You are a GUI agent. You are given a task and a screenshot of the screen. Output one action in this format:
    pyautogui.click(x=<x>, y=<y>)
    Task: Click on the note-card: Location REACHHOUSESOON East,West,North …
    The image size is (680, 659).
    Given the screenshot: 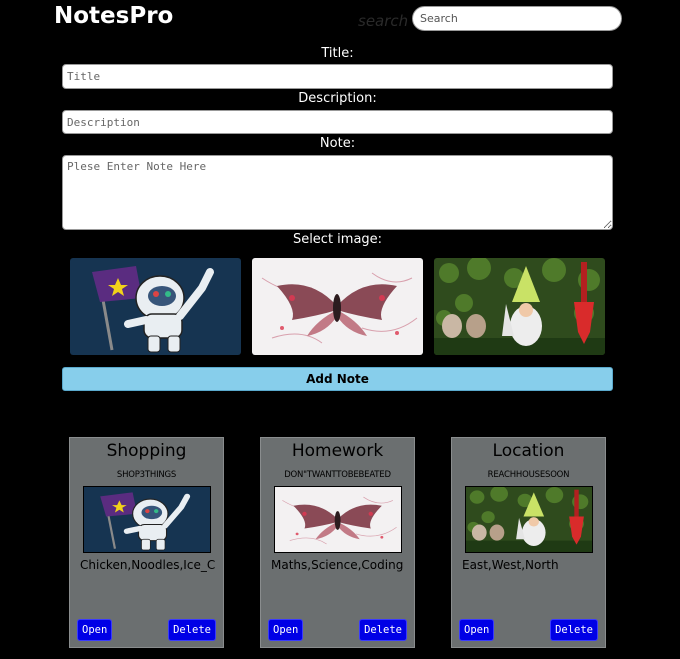 What is the action you would take?
    pyautogui.click(x=528, y=542)
    